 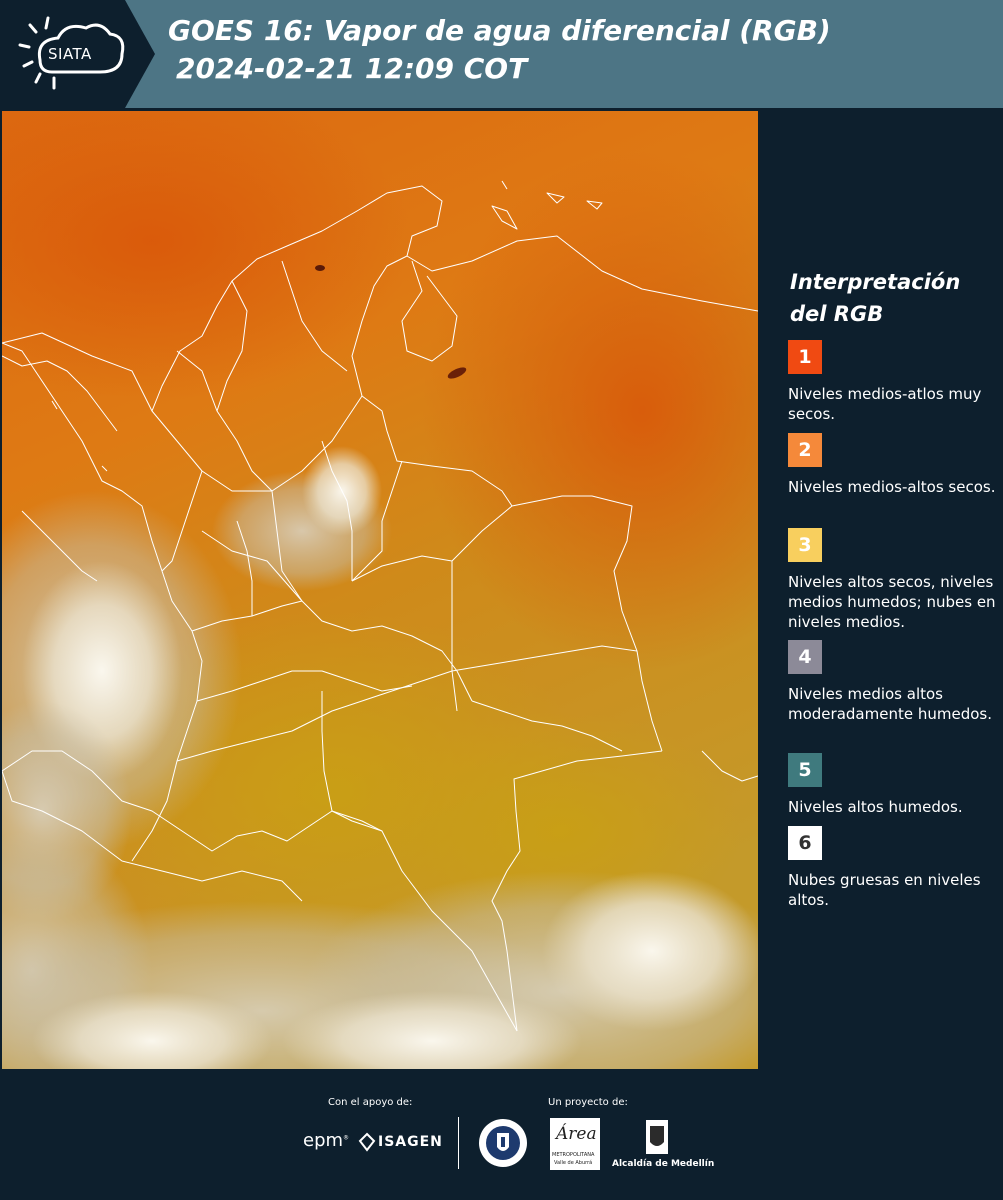 I want to click on siata-logo: SIATA, so click(x=77, y=54).